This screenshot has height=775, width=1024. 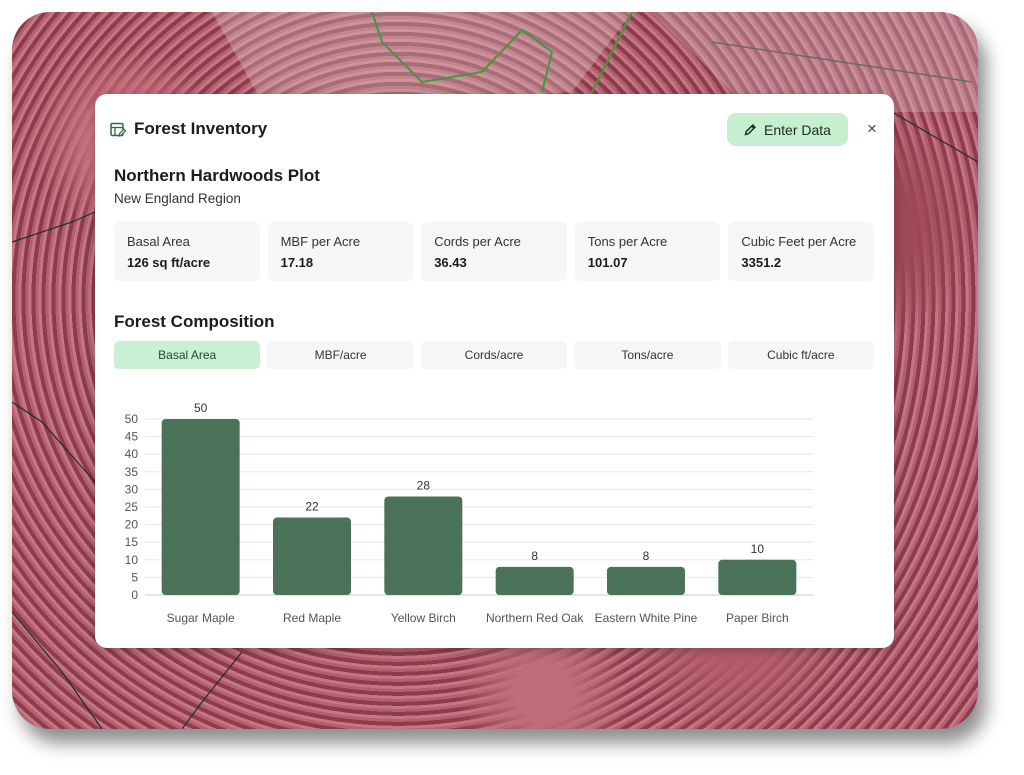 I want to click on enter-data-label: Enter Data, so click(x=797, y=129).